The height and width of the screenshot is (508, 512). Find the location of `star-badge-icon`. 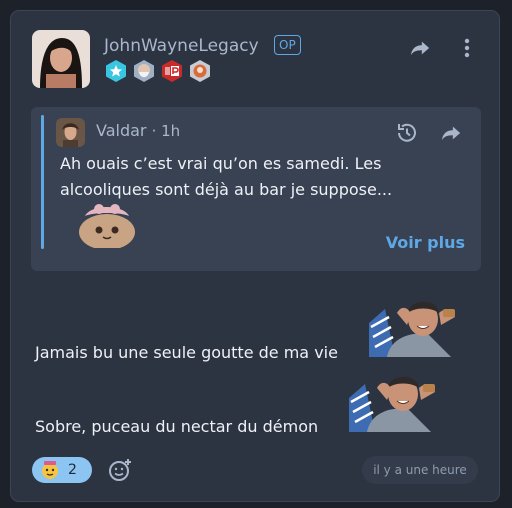

star-badge-icon is located at coordinates (116, 71).